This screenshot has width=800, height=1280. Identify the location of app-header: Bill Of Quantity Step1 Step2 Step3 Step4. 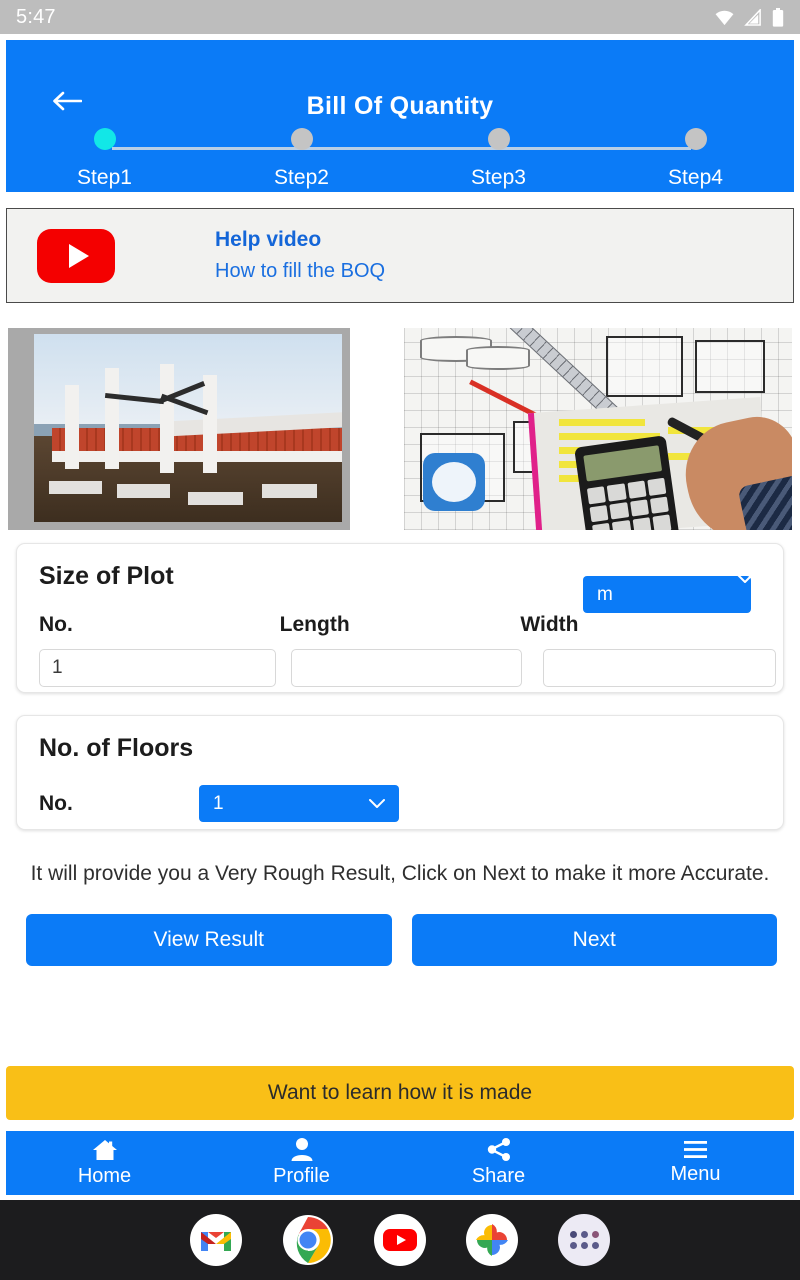
(400, 116).